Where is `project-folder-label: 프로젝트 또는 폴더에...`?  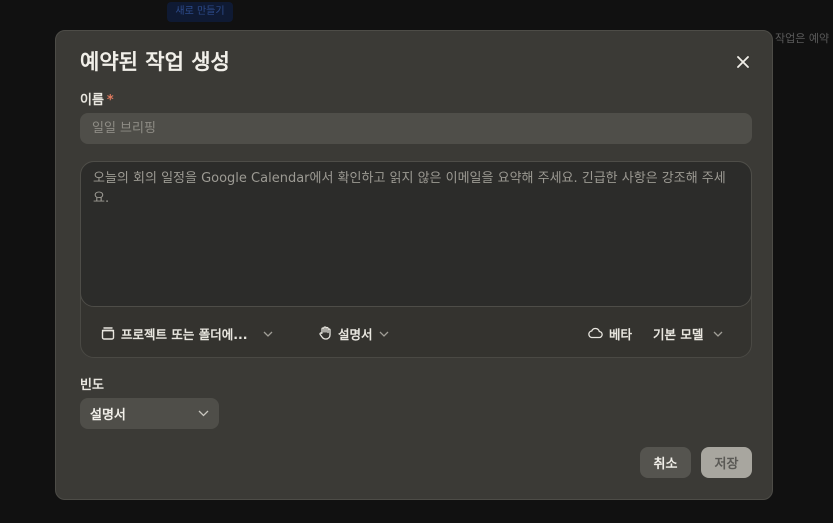 project-folder-label: 프로젝트 또는 폴더에... is located at coordinates (184, 334).